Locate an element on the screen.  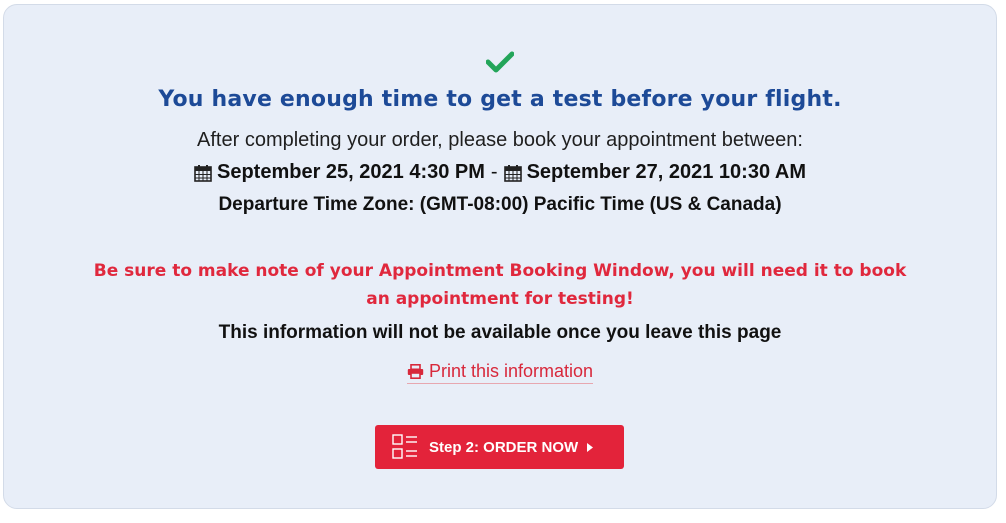
order-now-button: Step 2: ORDER NOW is located at coordinates (499, 447).